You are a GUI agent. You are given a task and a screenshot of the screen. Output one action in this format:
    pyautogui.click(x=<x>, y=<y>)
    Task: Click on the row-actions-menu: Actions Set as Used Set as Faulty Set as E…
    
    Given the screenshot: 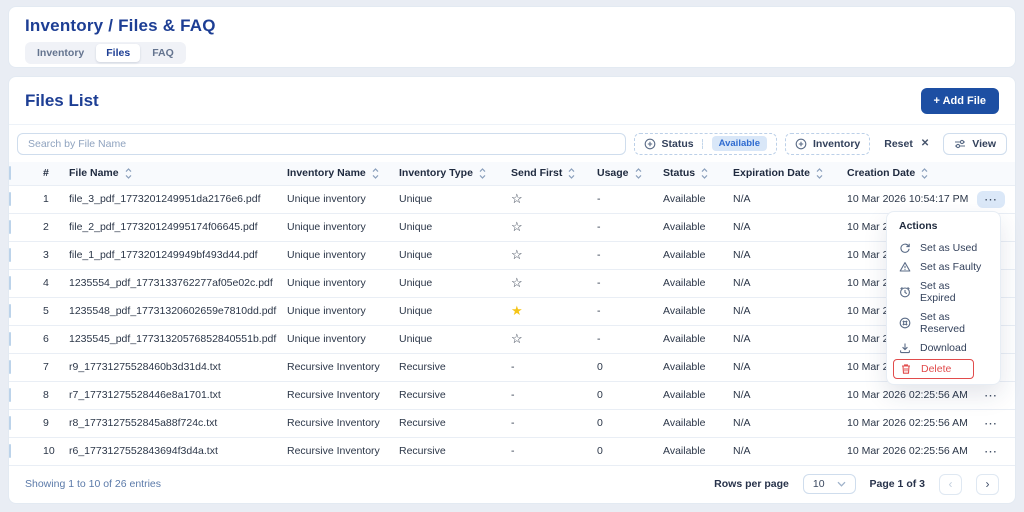 What is the action you would take?
    pyautogui.click(x=943, y=298)
    